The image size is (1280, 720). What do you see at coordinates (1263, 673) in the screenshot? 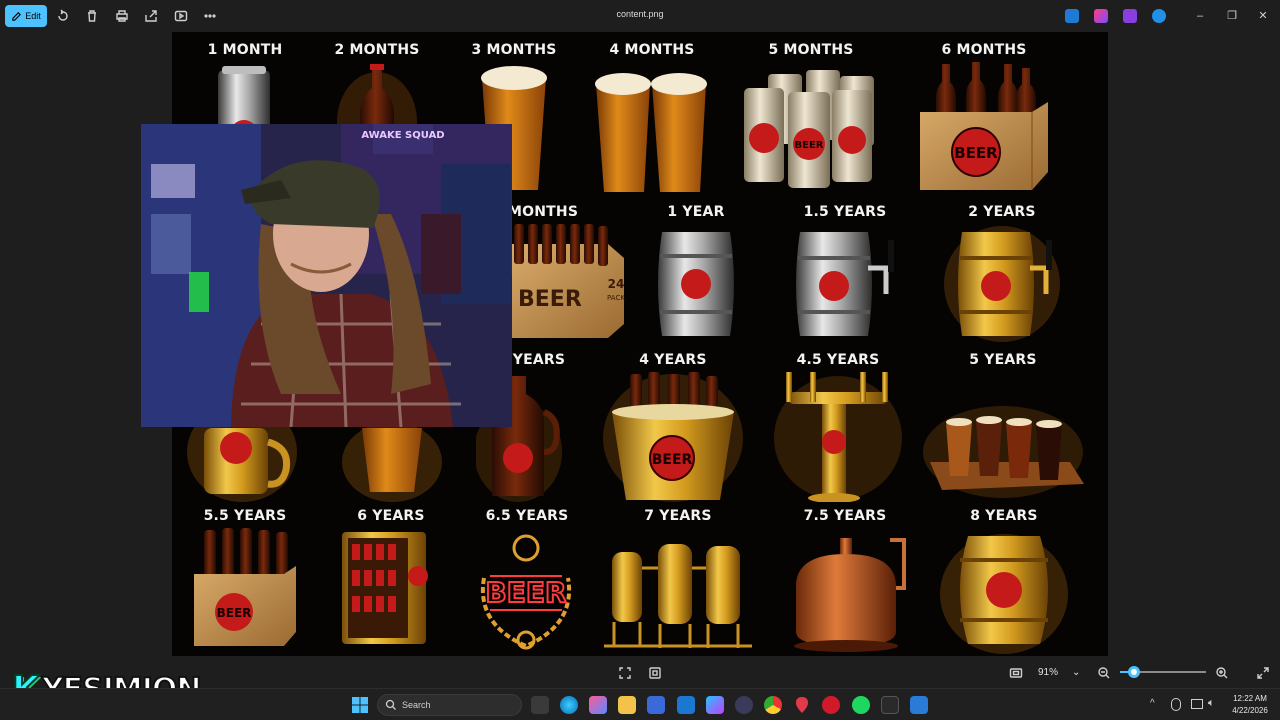
I see `fullscreen-icon` at bounding box center [1263, 673].